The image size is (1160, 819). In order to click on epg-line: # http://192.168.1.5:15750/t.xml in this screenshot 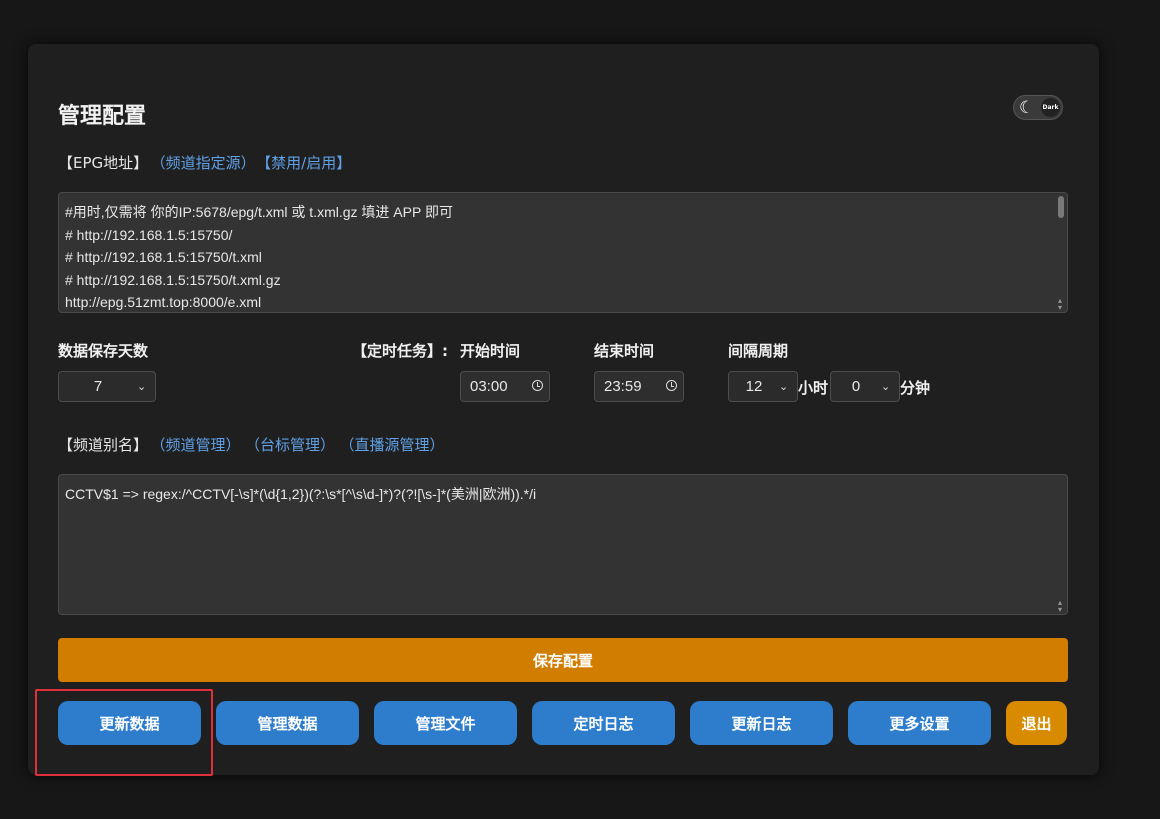, I will do `click(163, 257)`.